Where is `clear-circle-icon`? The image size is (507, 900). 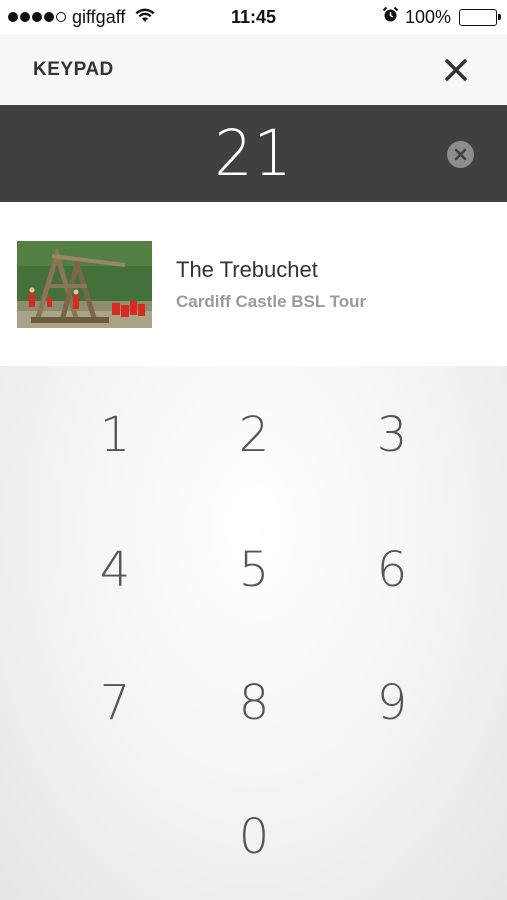 clear-circle-icon is located at coordinates (460, 154).